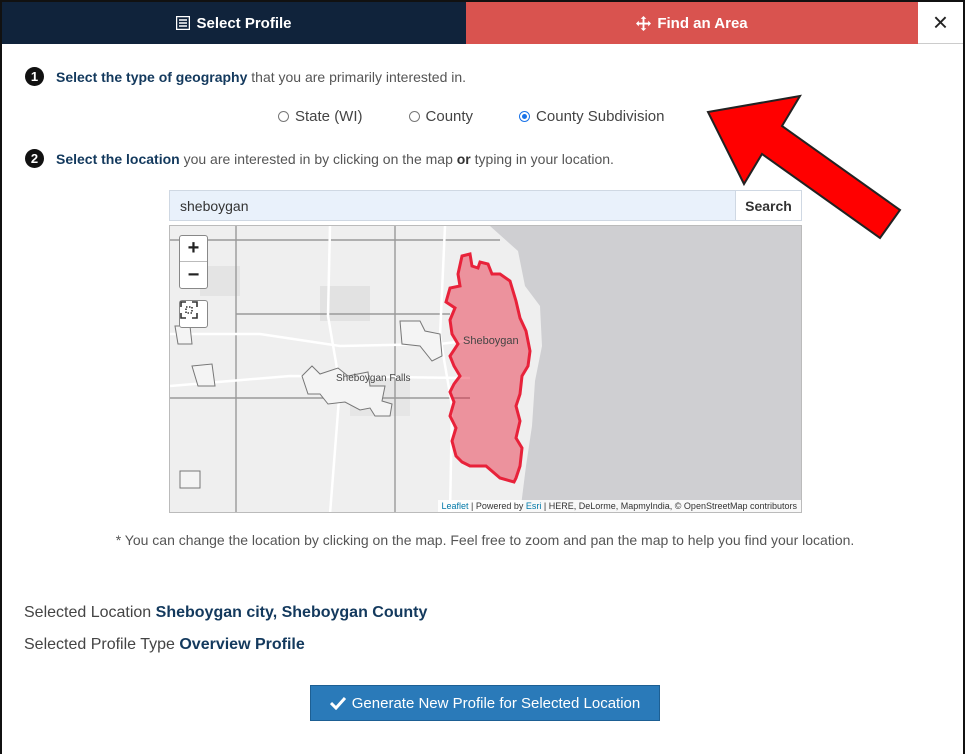 Image resolution: width=965 pixels, height=754 pixels. Describe the element at coordinates (291, 612) in the screenshot. I see `selected-location-value: Sheboygan city, Sheboygan County` at that location.